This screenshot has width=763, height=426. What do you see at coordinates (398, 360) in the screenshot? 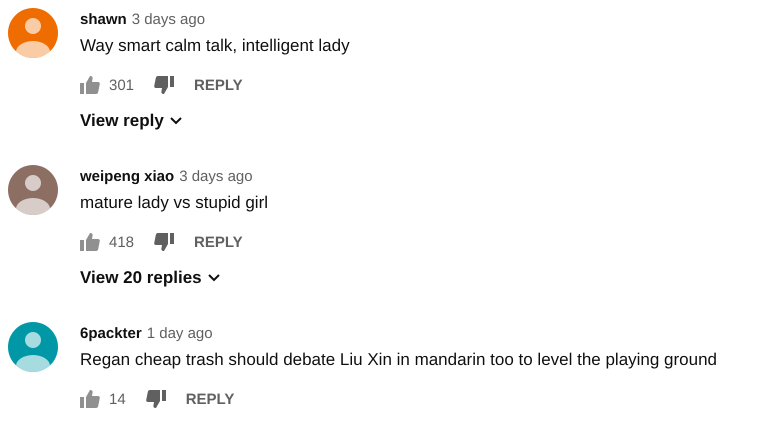
I see `comment-text: Regan cheap trash should debate Liu Xin in mandarin too to level the playing ground` at bounding box center [398, 360].